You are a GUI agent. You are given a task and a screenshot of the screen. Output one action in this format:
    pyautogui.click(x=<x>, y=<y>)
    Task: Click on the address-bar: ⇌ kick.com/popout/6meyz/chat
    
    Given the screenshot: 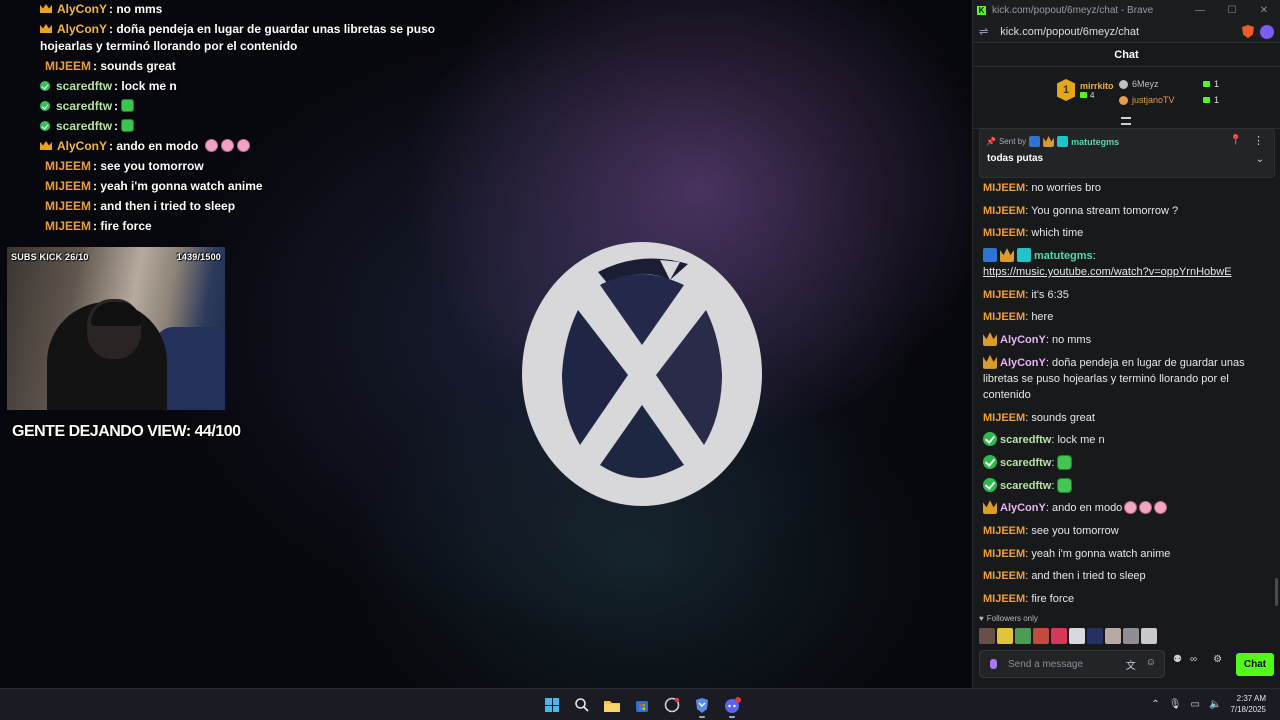 What is the action you would take?
    pyautogui.click(x=1126, y=32)
    